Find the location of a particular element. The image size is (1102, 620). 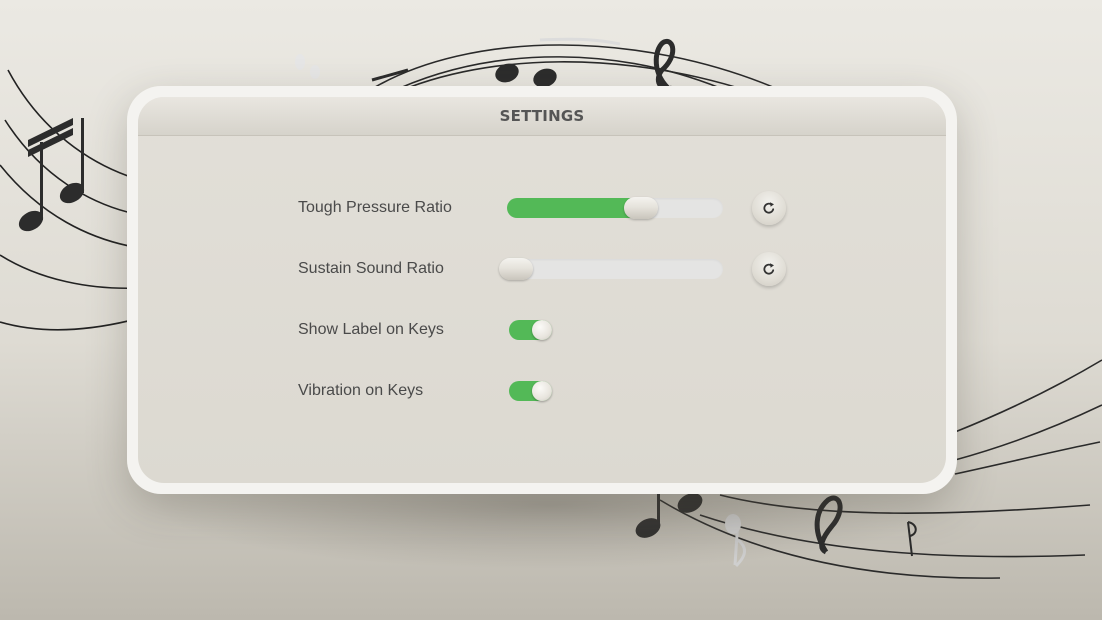

slider-fill is located at coordinates (574, 208).